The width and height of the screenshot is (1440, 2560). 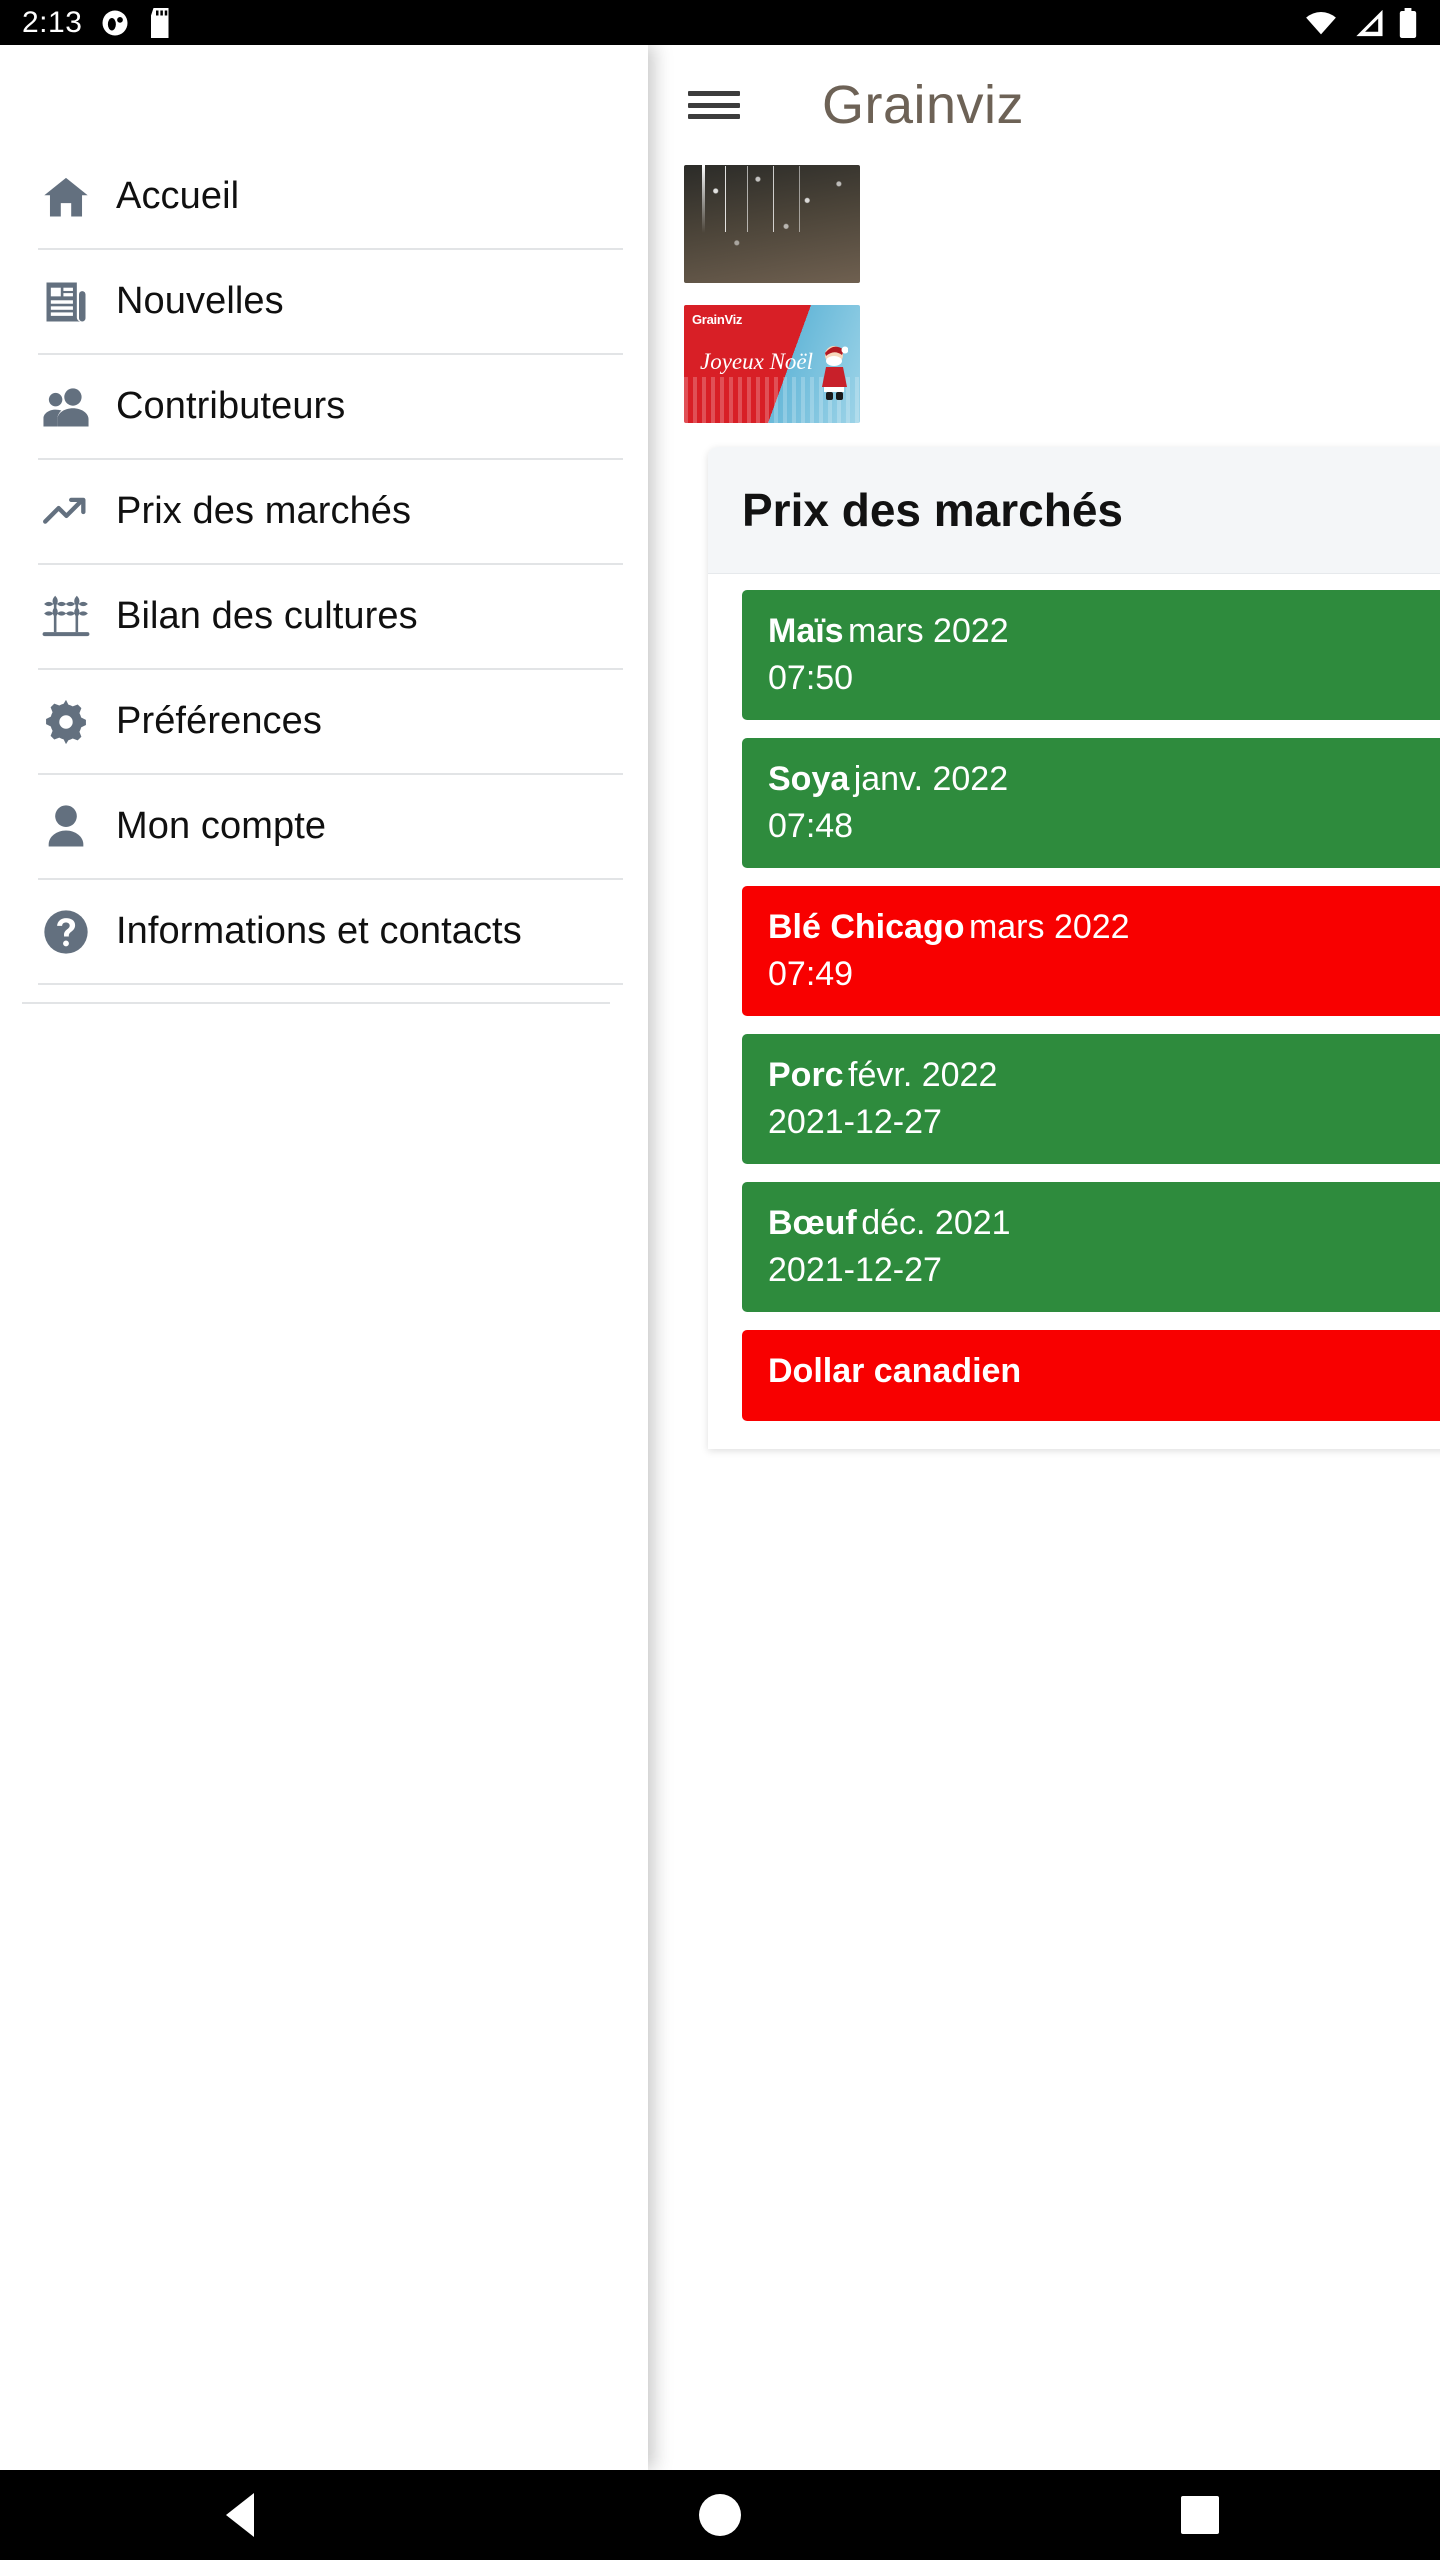 What do you see at coordinates (264, 511) in the screenshot?
I see `sidebar-item-label: Prix des marchés` at bounding box center [264, 511].